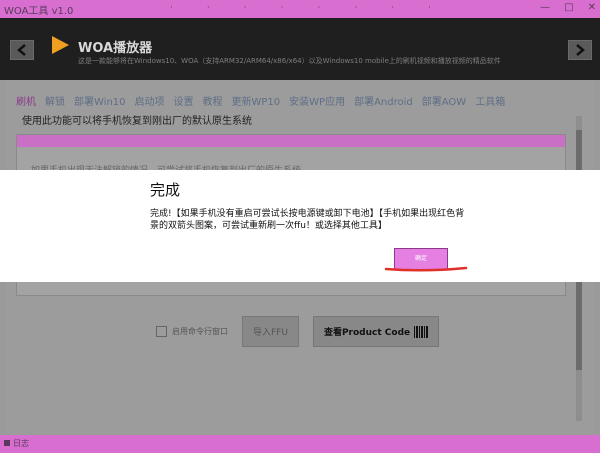  I want to click on log-toggle: 日志, so click(16, 443).